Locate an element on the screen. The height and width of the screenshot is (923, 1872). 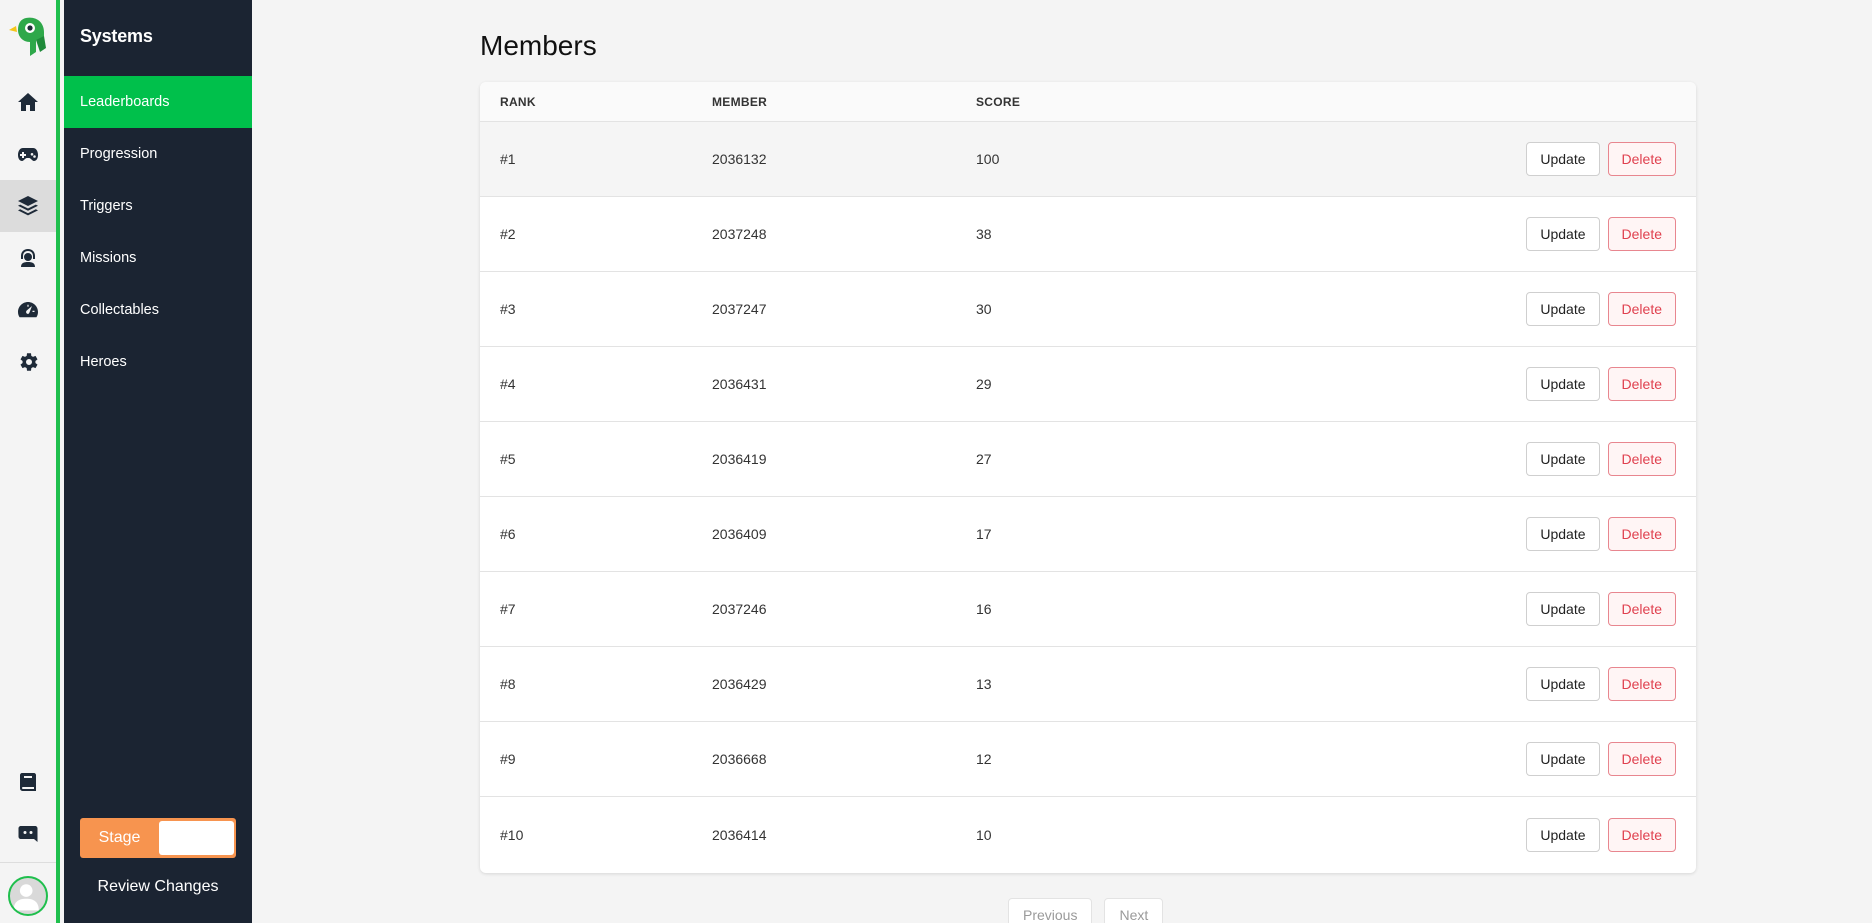
pagination: Previous Next is located at coordinates (1086, 910).